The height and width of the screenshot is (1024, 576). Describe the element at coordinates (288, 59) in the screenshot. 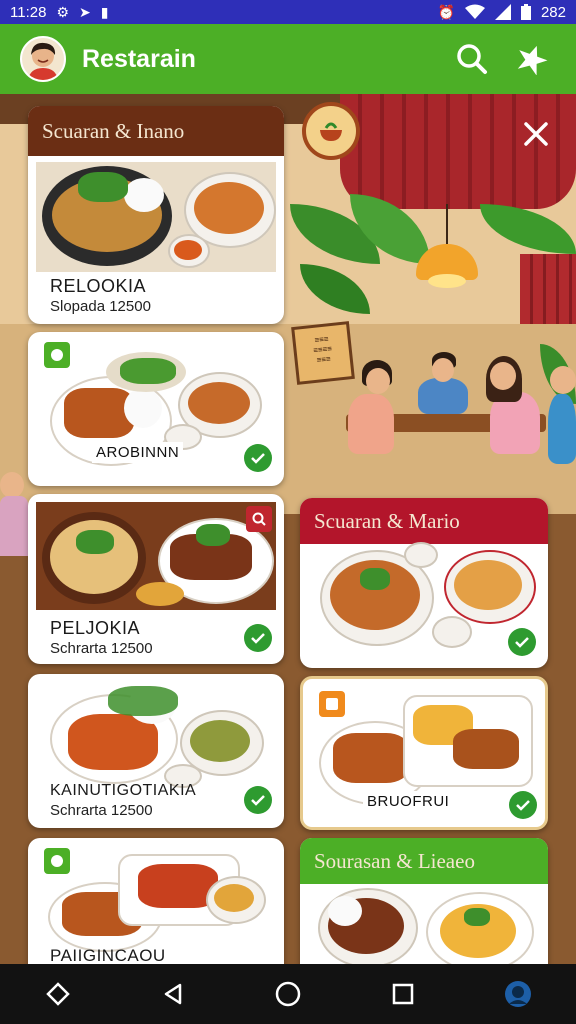

I see `app-bar: Restarain` at that location.